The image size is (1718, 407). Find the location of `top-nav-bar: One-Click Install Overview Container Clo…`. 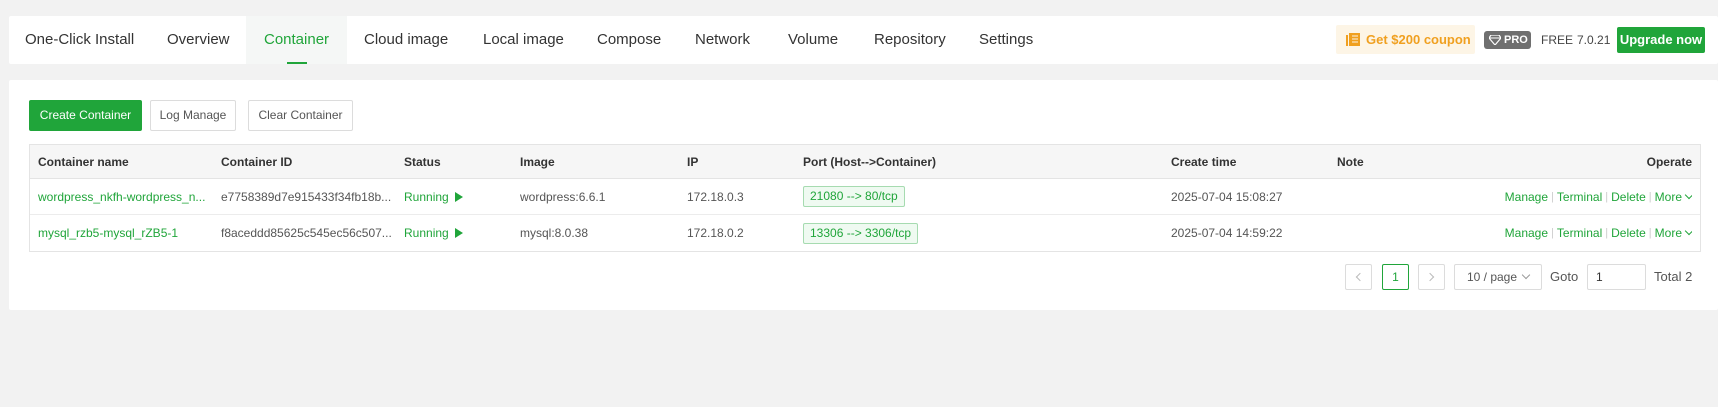

top-nav-bar: One-Click Install Overview Container Clo… is located at coordinates (863, 40).